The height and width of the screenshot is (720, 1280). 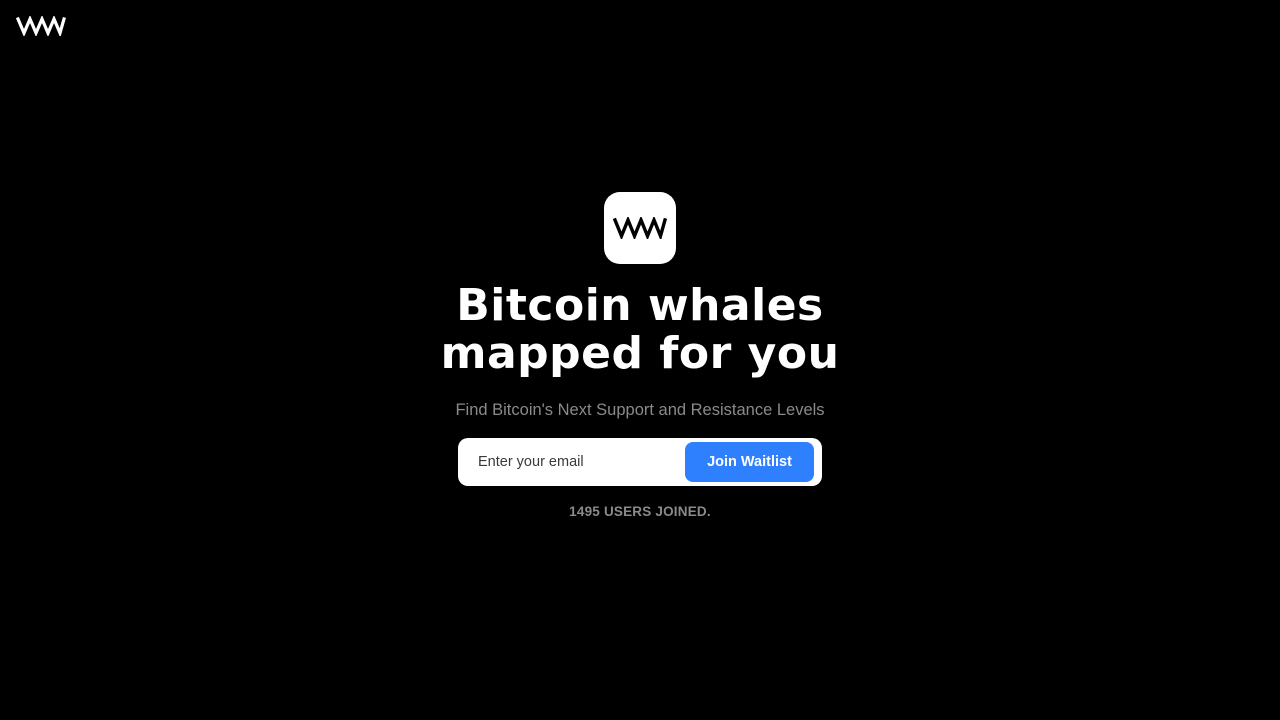 I want to click on headline: Bitcoin whales mapped for you, so click(x=640, y=330).